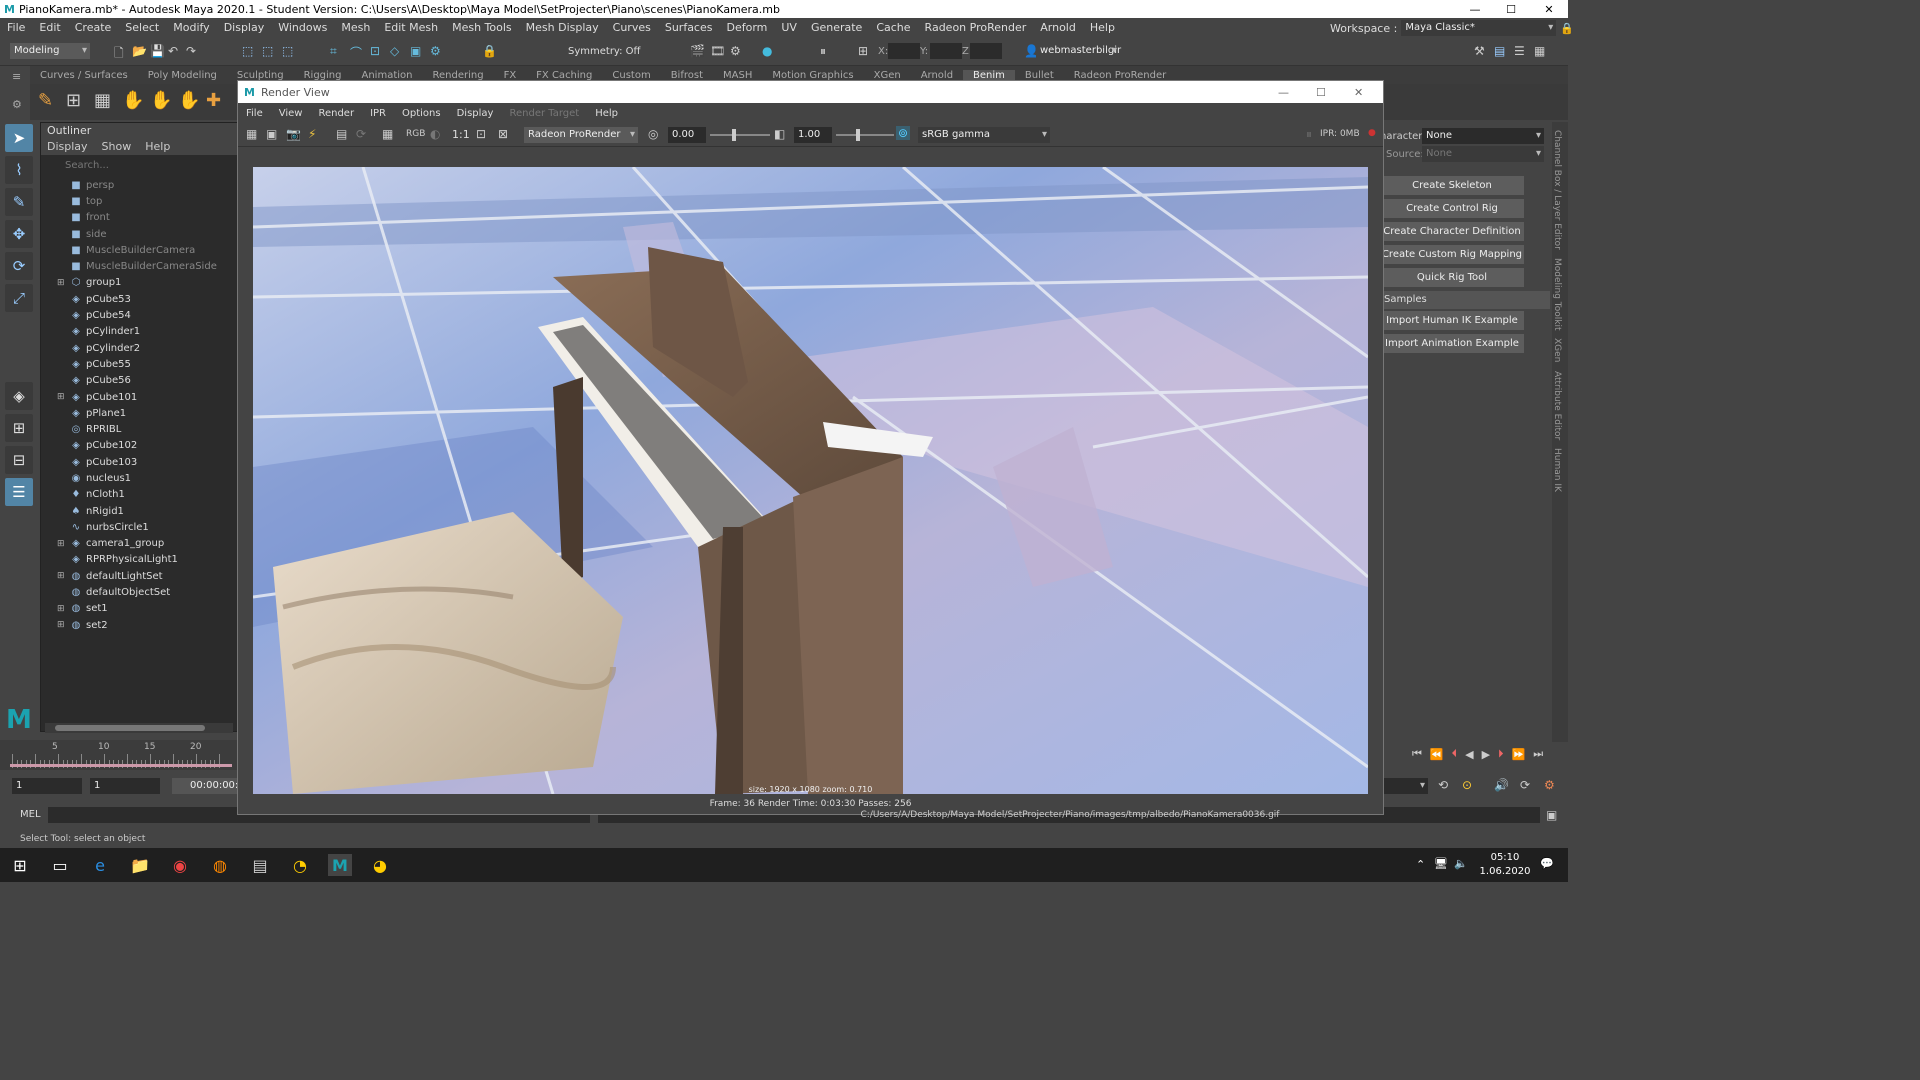  Describe the element at coordinates (323, 75) in the screenshot. I see `shelf-tab-rigging: Rigging` at that location.